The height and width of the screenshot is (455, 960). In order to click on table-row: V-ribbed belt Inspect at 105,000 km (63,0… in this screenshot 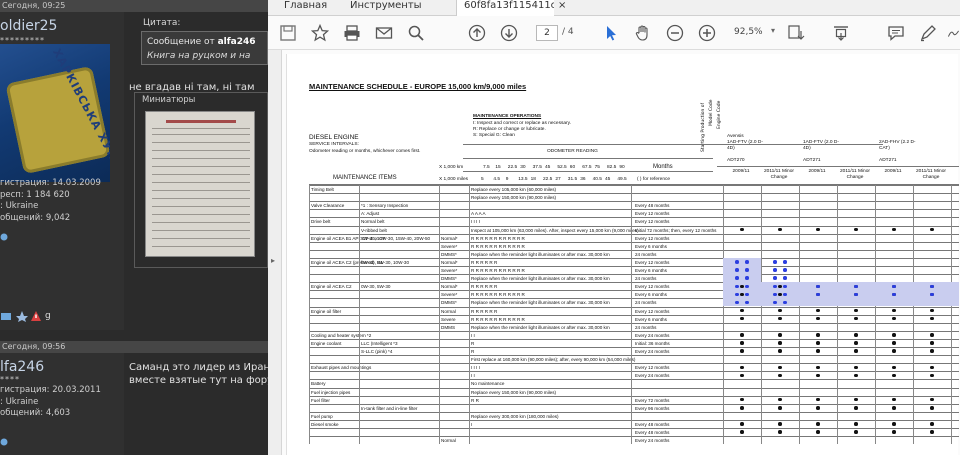, I will do `click(634, 229)`.